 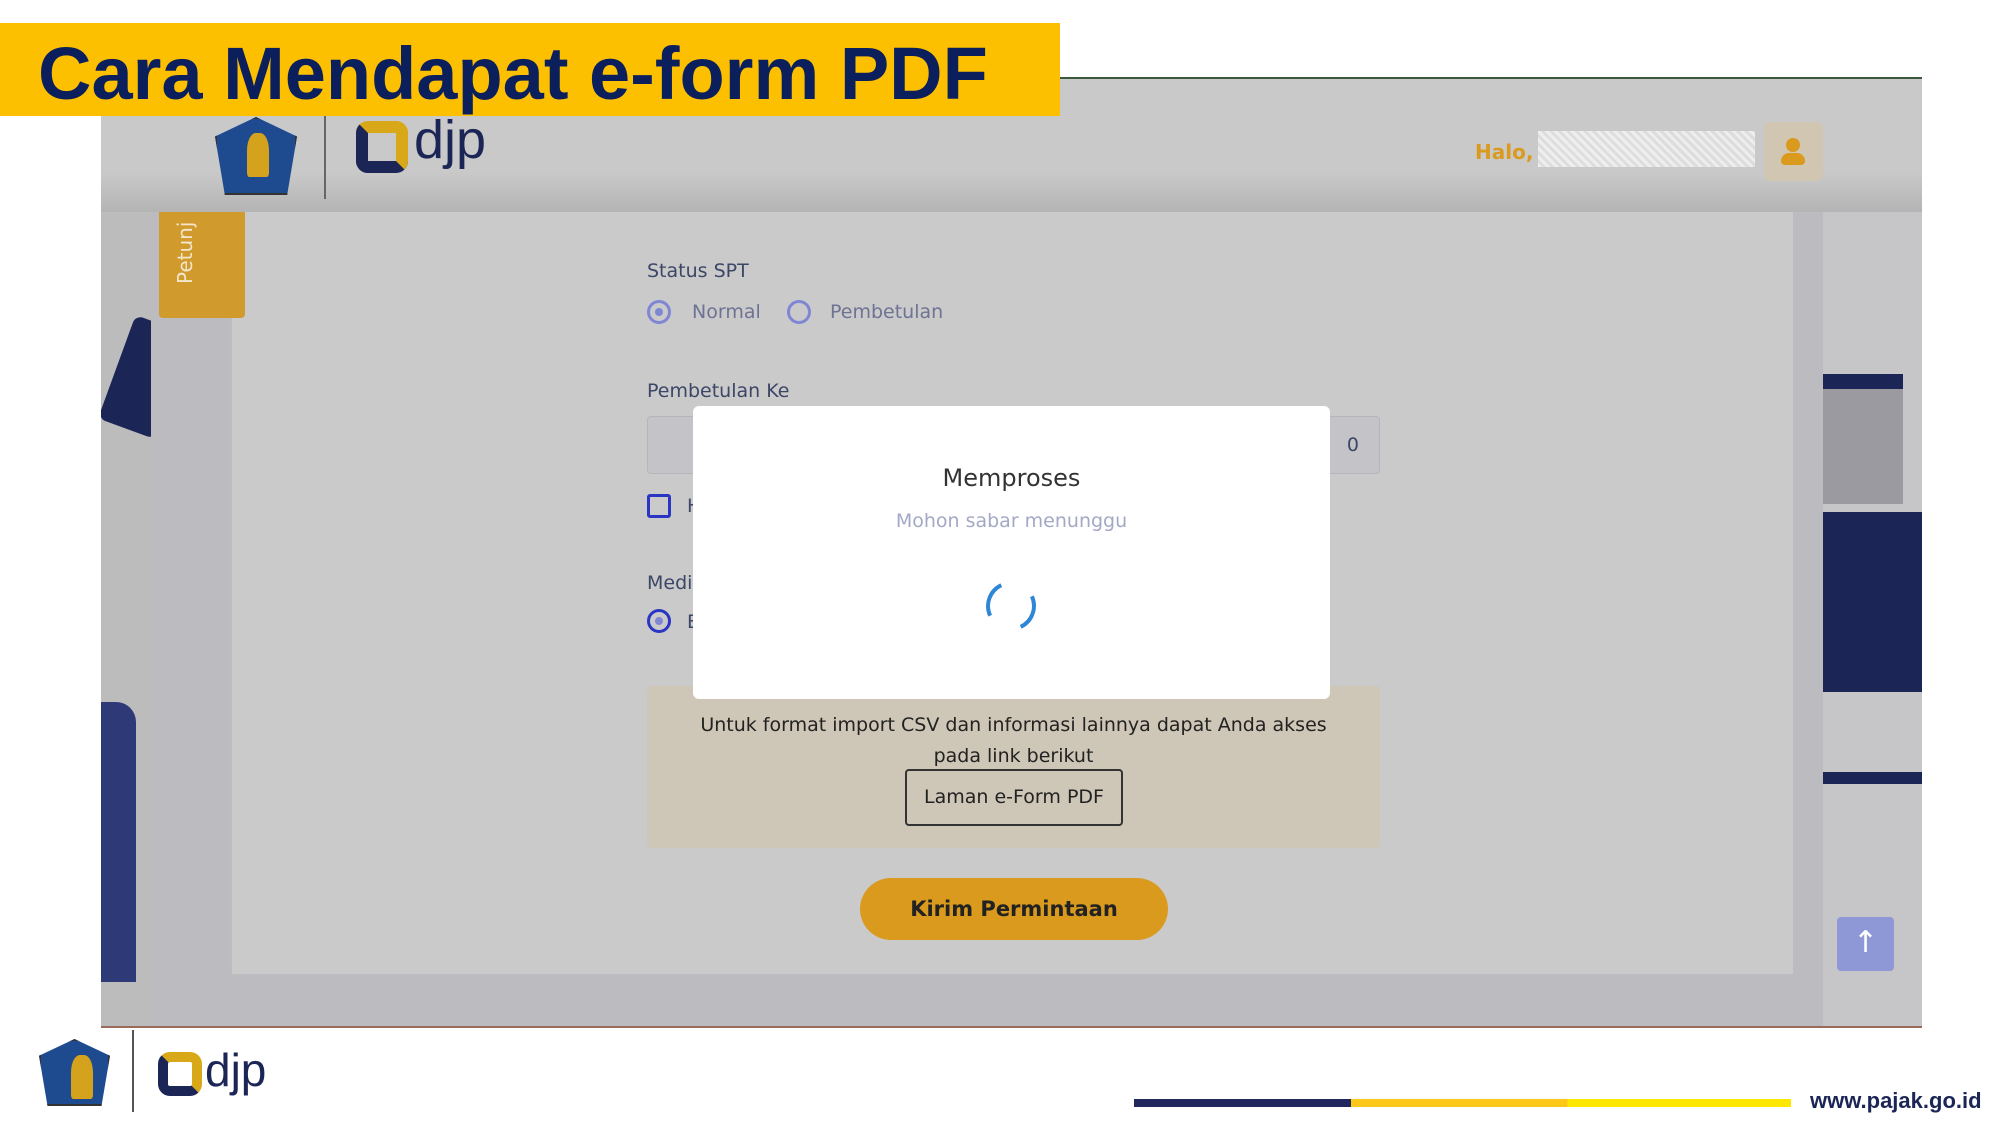 What do you see at coordinates (513, 73) in the screenshot?
I see `slide-title: Cara Mendapat e-form PDF` at bounding box center [513, 73].